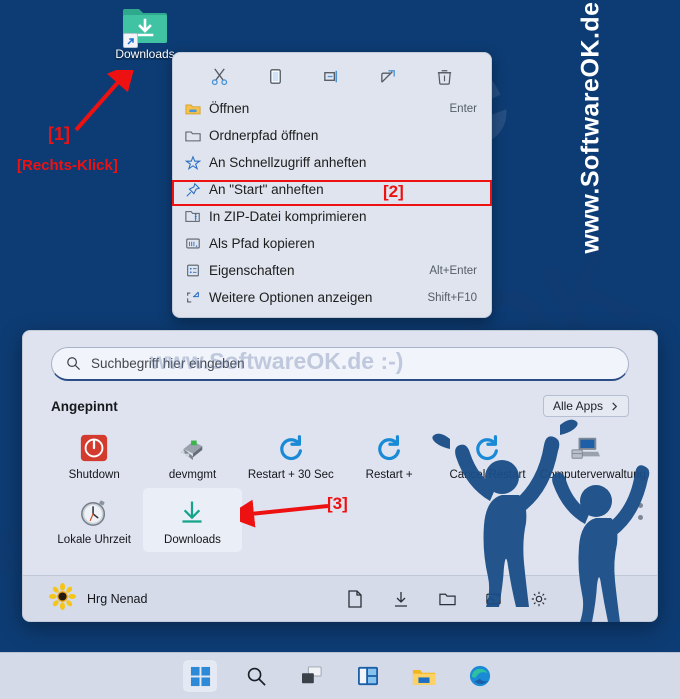 This screenshot has height=699, width=680. Describe the element at coordinates (288, 162) in the screenshot. I see `menu-item-label: An Schnellzugriff anheften` at that location.